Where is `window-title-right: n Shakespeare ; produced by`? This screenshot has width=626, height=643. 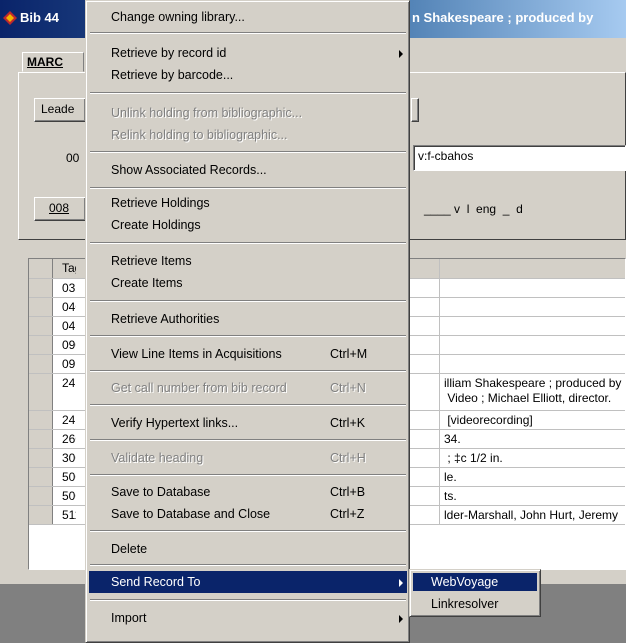
window-title-right: n Shakespeare ; produced by is located at coordinates (503, 17).